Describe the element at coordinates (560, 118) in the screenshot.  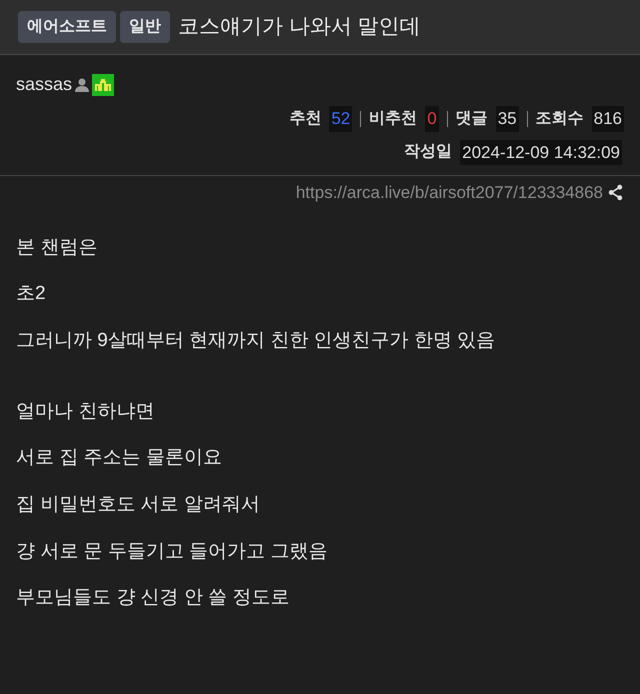
I see `stat-label: 조회수` at that location.